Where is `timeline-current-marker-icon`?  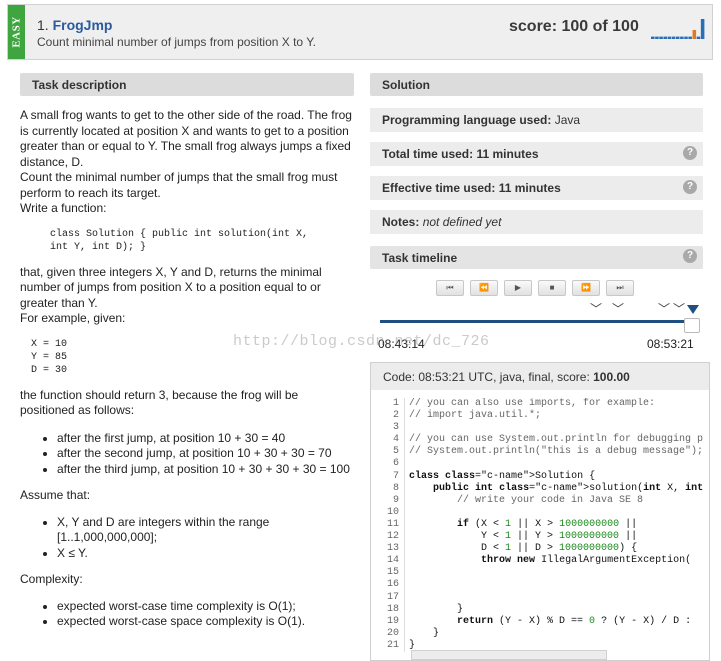
timeline-current-marker-icon is located at coordinates (693, 309).